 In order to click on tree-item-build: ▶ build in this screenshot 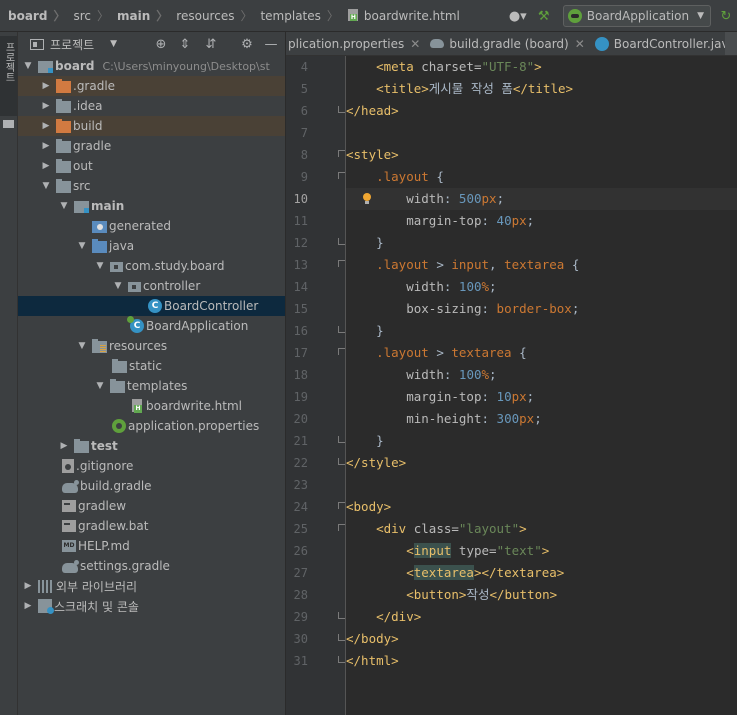, I will do `click(151, 126)`.